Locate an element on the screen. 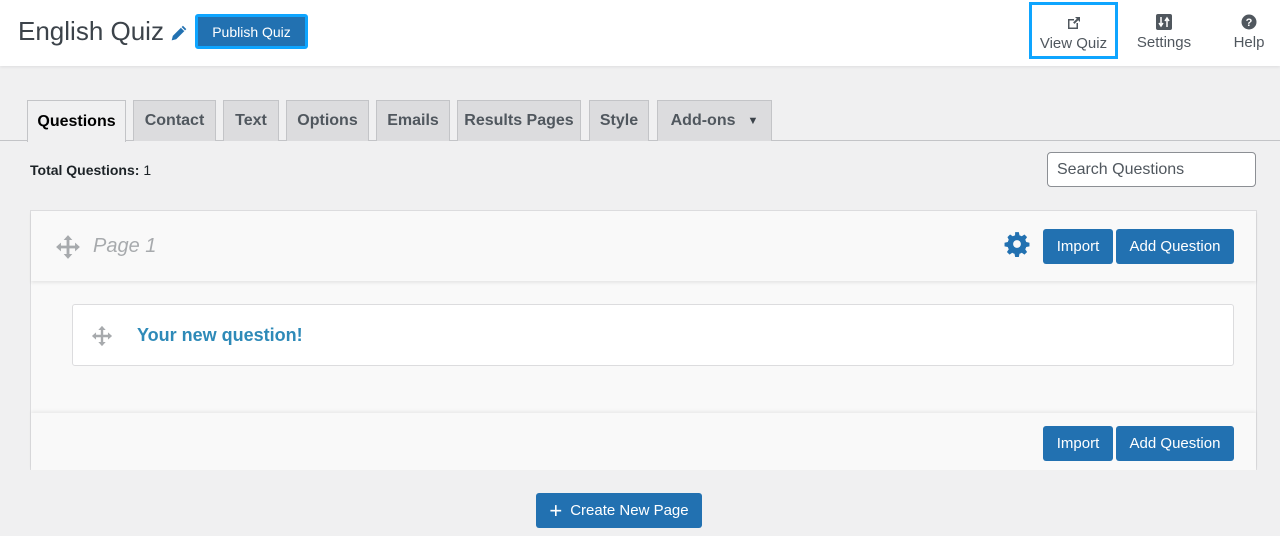 Image resolution: width=1280 pixels, height=536 pixels. tab-questions: Questions is located at coordinates (76, 121).